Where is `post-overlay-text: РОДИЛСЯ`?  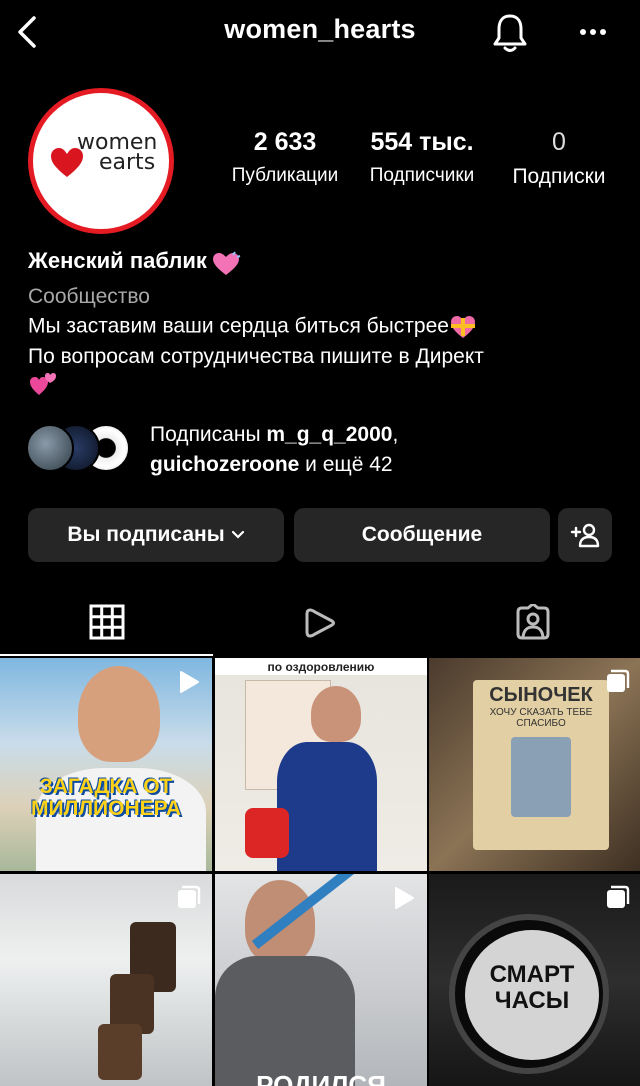 post-overlay-text: РОДИЛСЯ is located at coordinates (321, 1078).